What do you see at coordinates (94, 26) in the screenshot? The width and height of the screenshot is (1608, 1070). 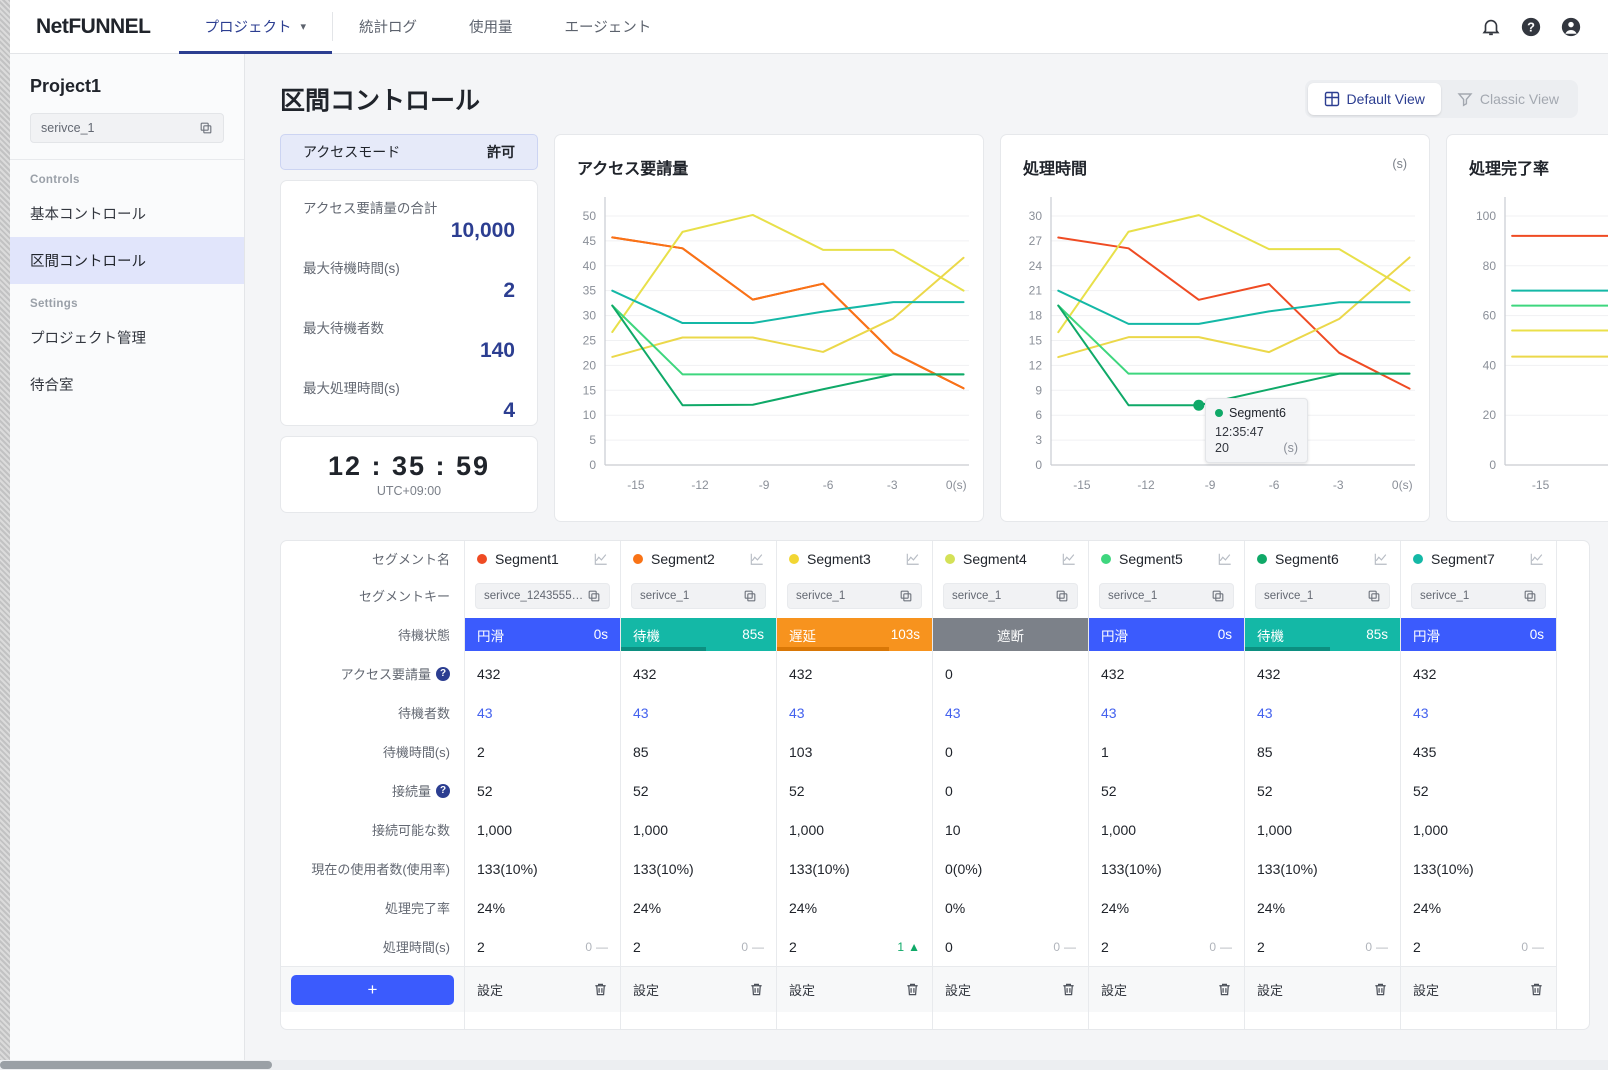 I see `brand-logo: NetFUNNEL` at bounding box center [94, 26].